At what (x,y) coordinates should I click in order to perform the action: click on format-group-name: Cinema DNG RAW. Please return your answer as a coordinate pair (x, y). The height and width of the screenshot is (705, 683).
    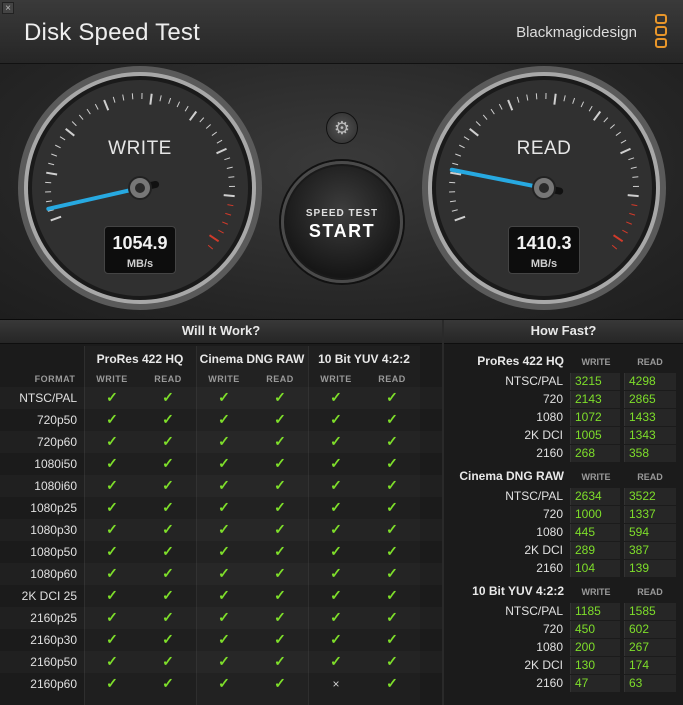
    Looking at the image, I should click on (252, 359).